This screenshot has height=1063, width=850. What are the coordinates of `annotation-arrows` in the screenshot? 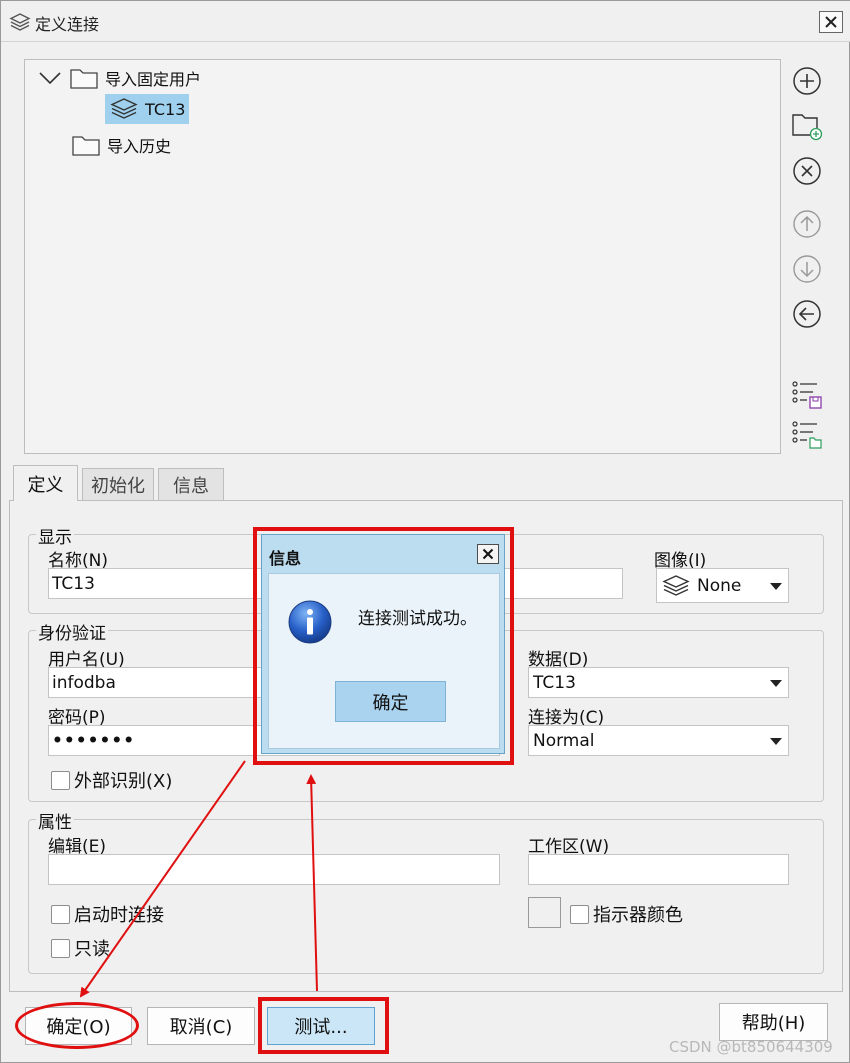 It's located at (198, 879).